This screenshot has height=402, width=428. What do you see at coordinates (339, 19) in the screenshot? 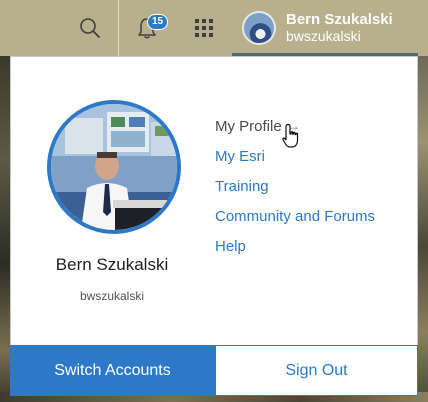
I see `header-user-name: Bern Szukalski` at bounding box center [339, 19].